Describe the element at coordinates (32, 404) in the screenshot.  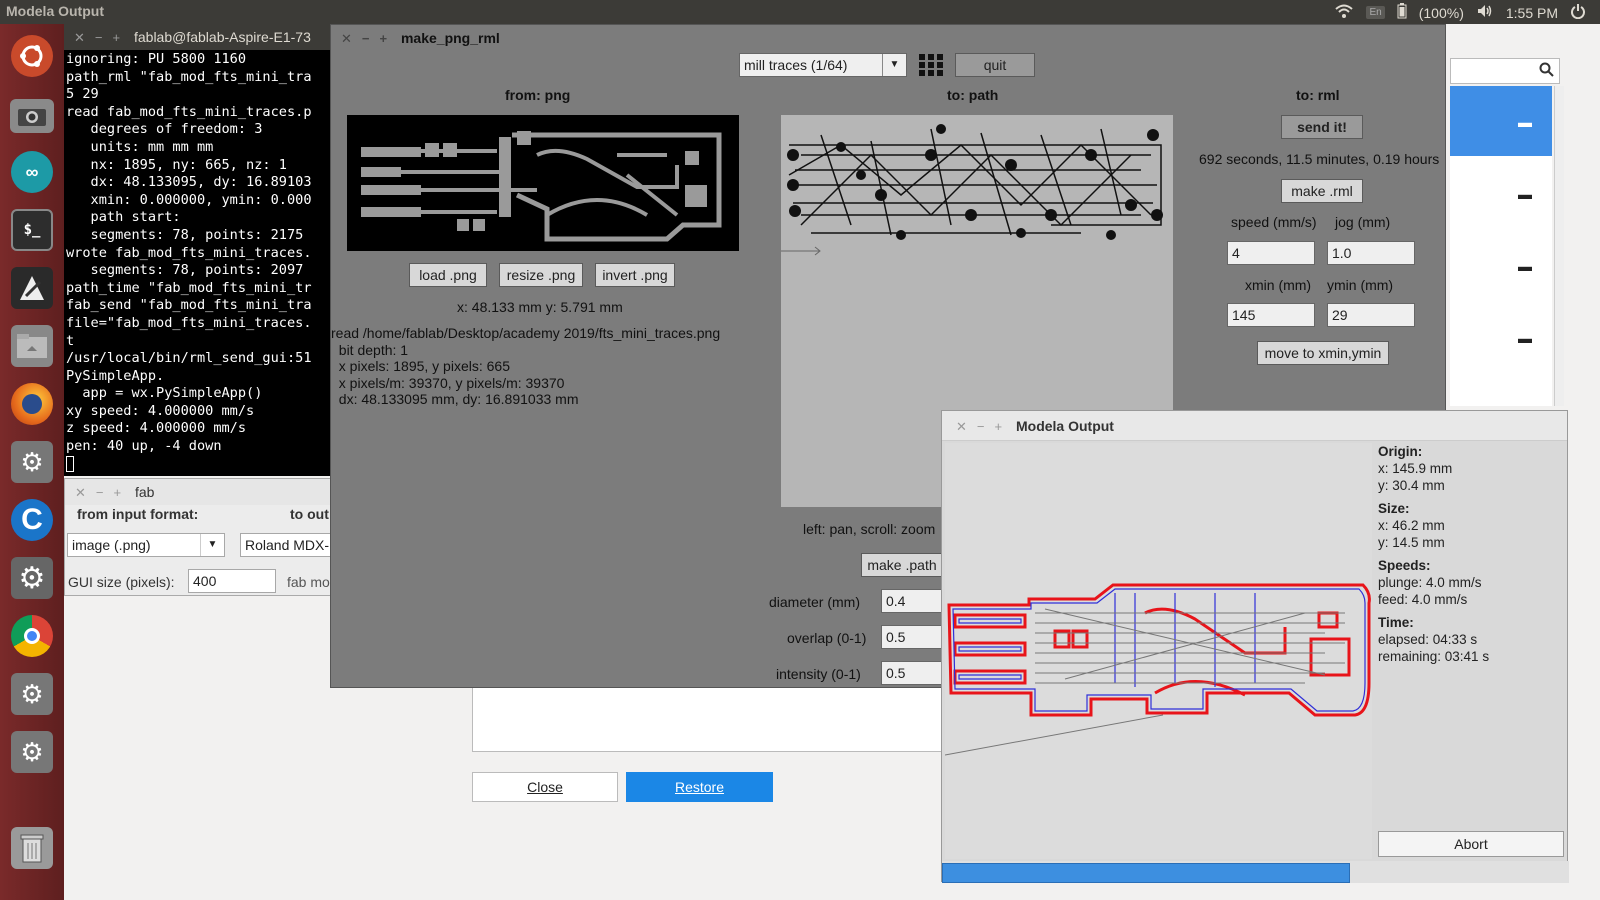
I see `firefox-icon` at that location.